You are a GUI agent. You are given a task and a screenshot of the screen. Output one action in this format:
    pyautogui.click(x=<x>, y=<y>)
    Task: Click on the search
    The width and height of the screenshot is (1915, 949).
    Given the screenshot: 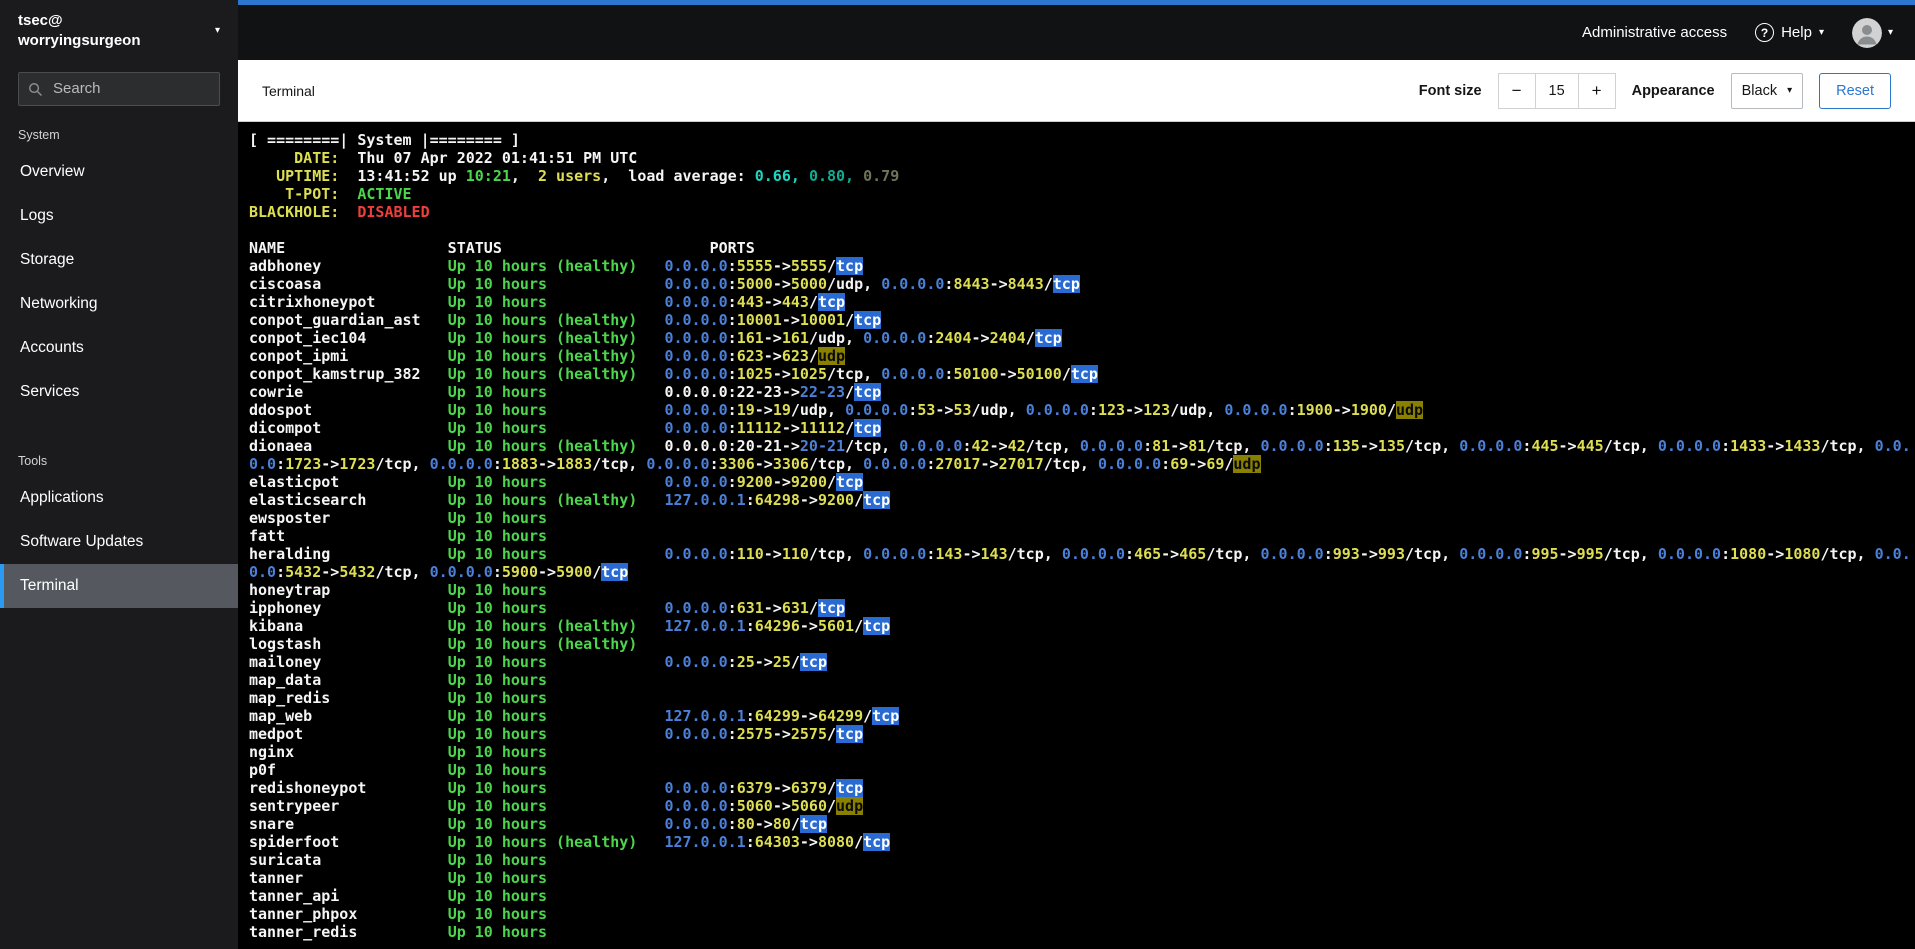 What is the action you would take?
    pyautogui.click(x=119, y=88)
    